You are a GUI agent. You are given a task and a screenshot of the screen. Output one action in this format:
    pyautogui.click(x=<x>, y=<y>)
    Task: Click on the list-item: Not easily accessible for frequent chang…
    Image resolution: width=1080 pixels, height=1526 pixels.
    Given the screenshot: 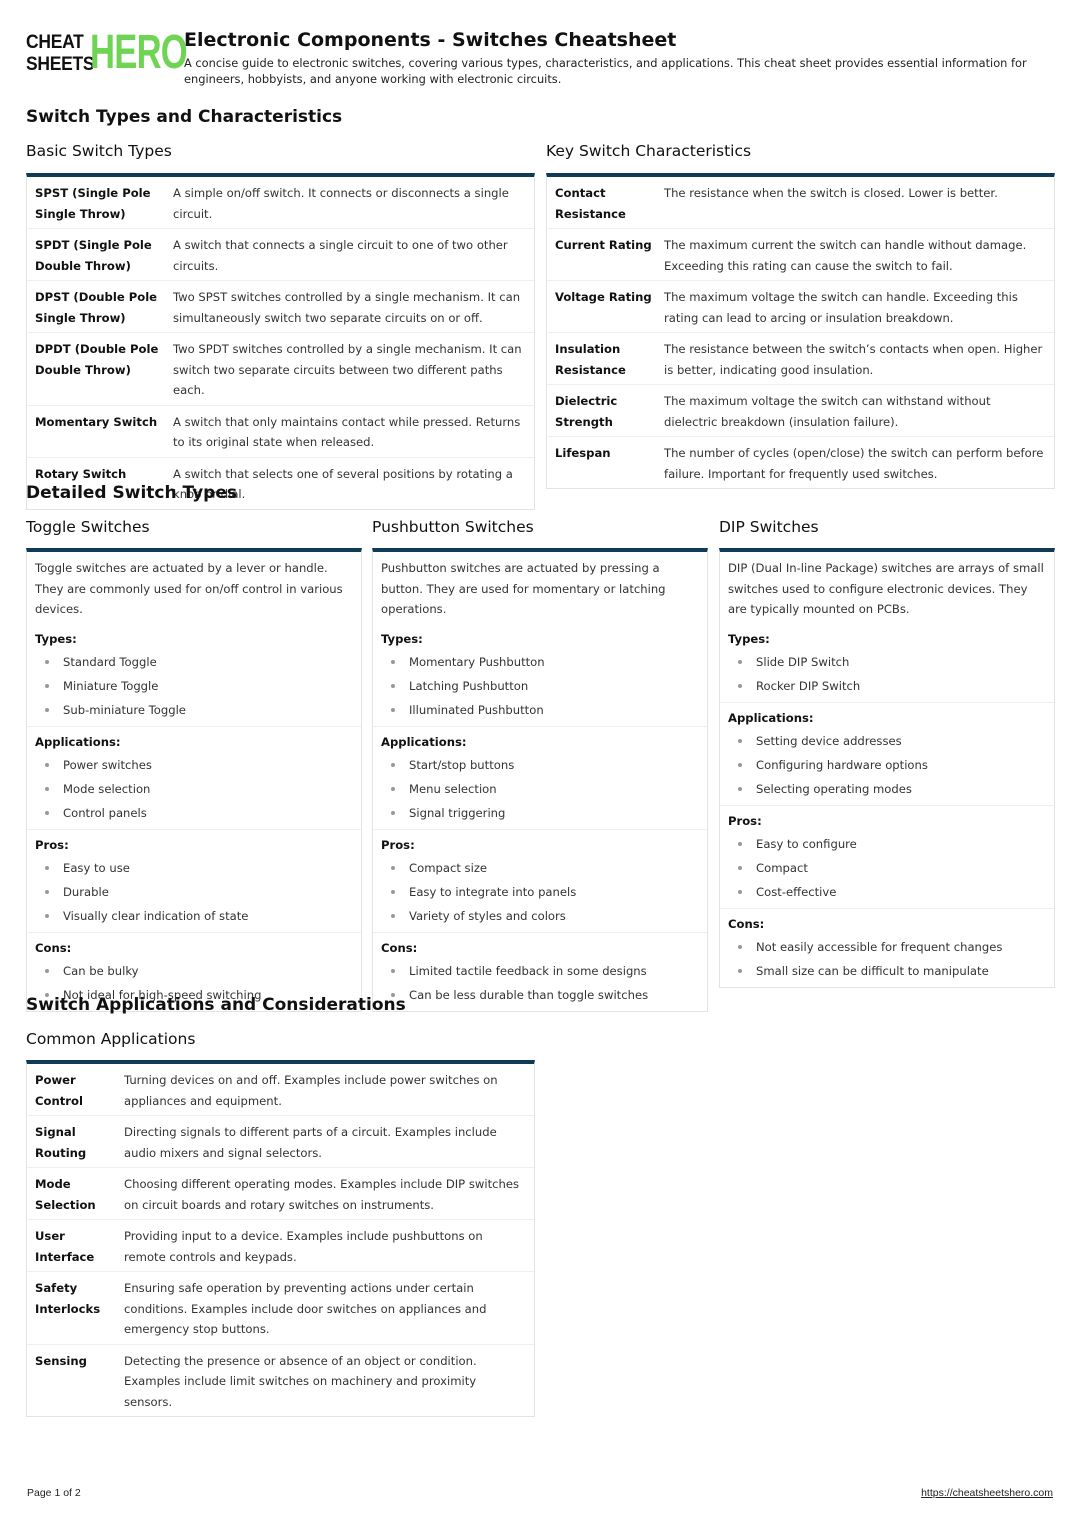 What is the action you would take?
    pyautogui.click(x=887, y=947)
    